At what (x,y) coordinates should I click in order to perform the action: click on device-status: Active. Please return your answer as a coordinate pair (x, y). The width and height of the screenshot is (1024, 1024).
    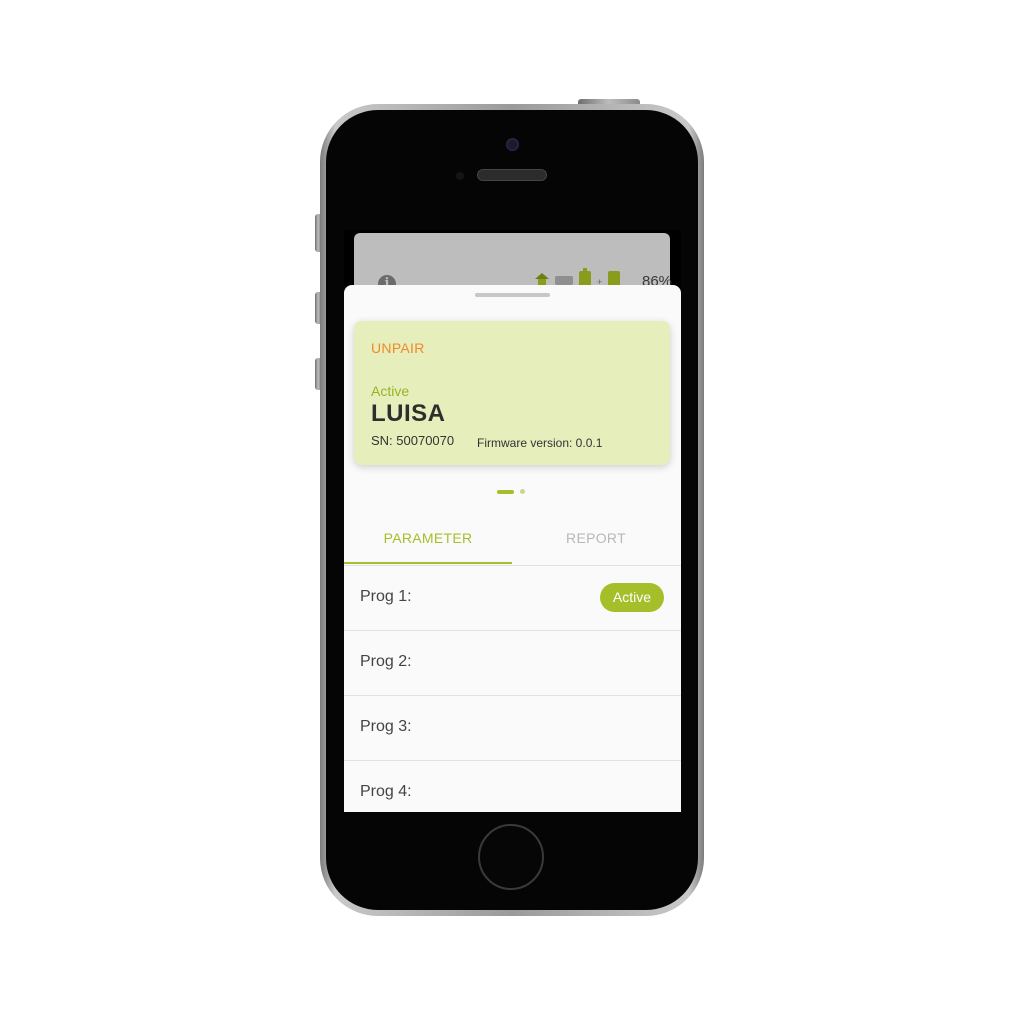
    Looking at the image, I should click on (390, 391).